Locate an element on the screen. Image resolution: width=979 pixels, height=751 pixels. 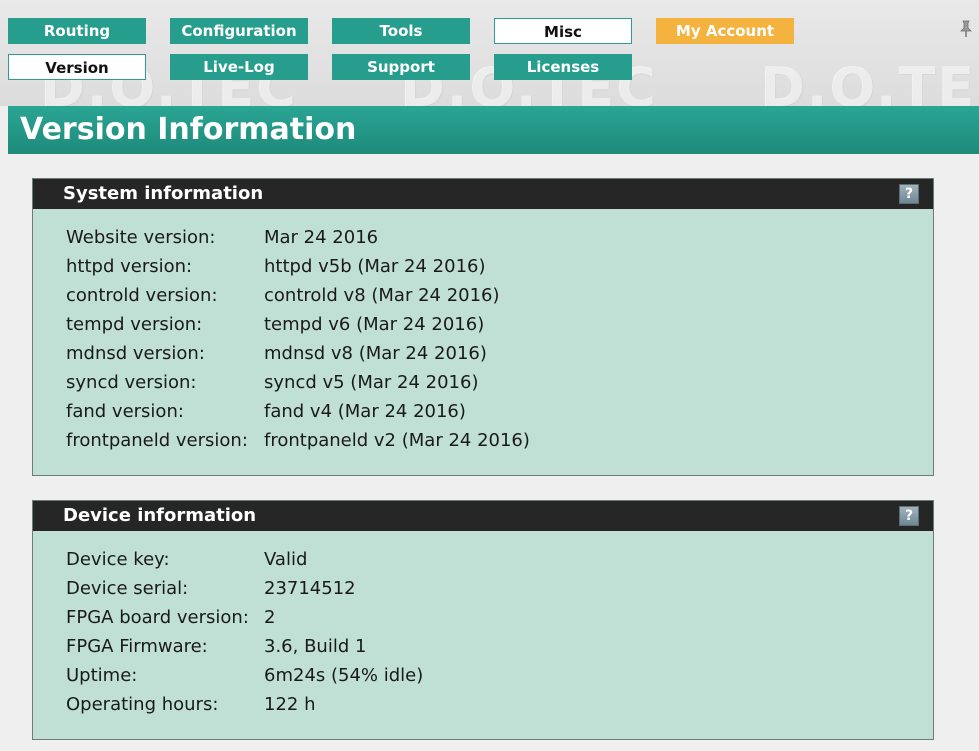
tab-live-log: Live-Log is located at coordinates (239, 67).